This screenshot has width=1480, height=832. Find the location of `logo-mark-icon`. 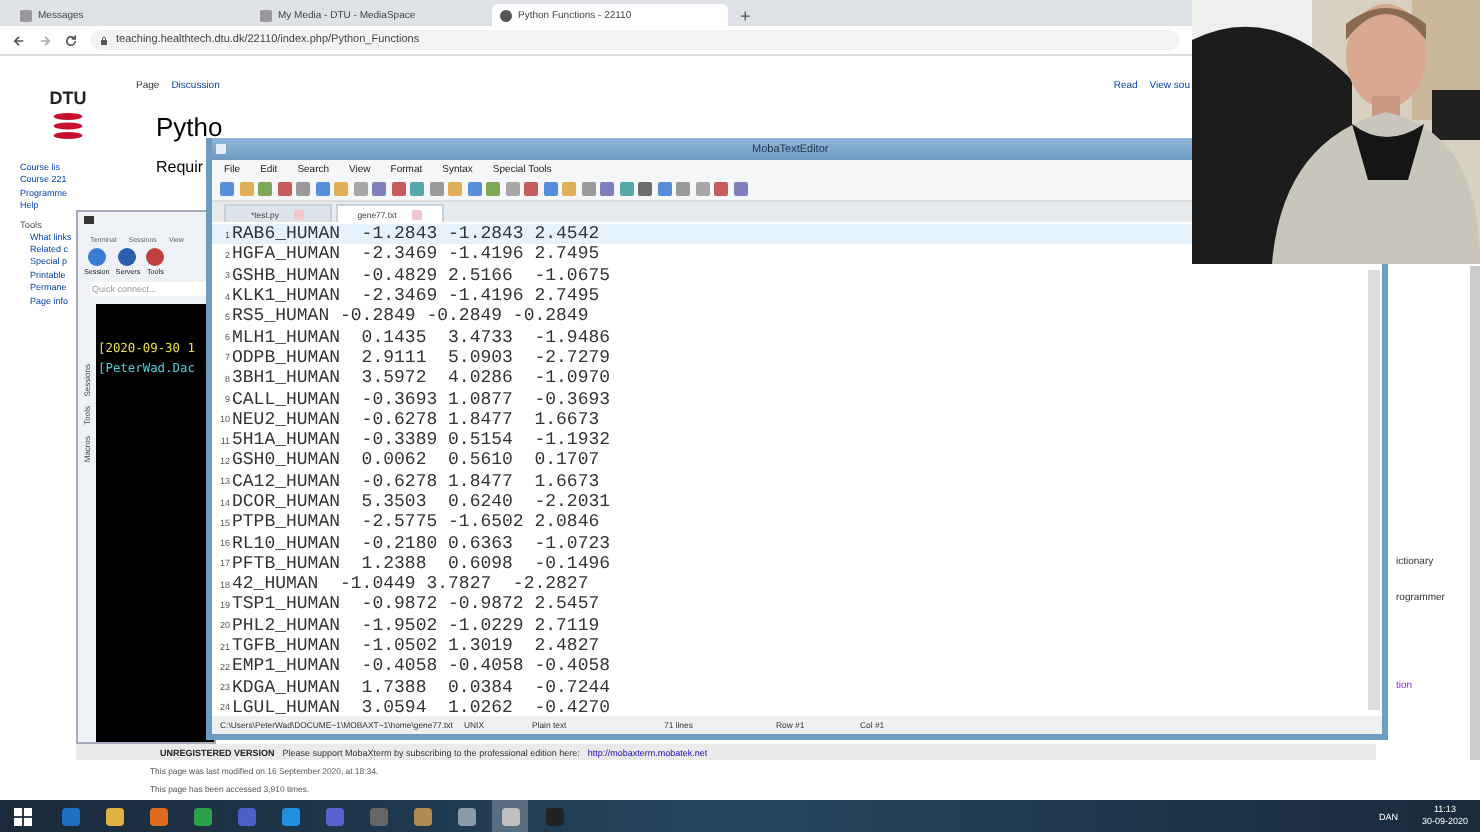

logo-mark-icon is located at coordinates (68, 126).